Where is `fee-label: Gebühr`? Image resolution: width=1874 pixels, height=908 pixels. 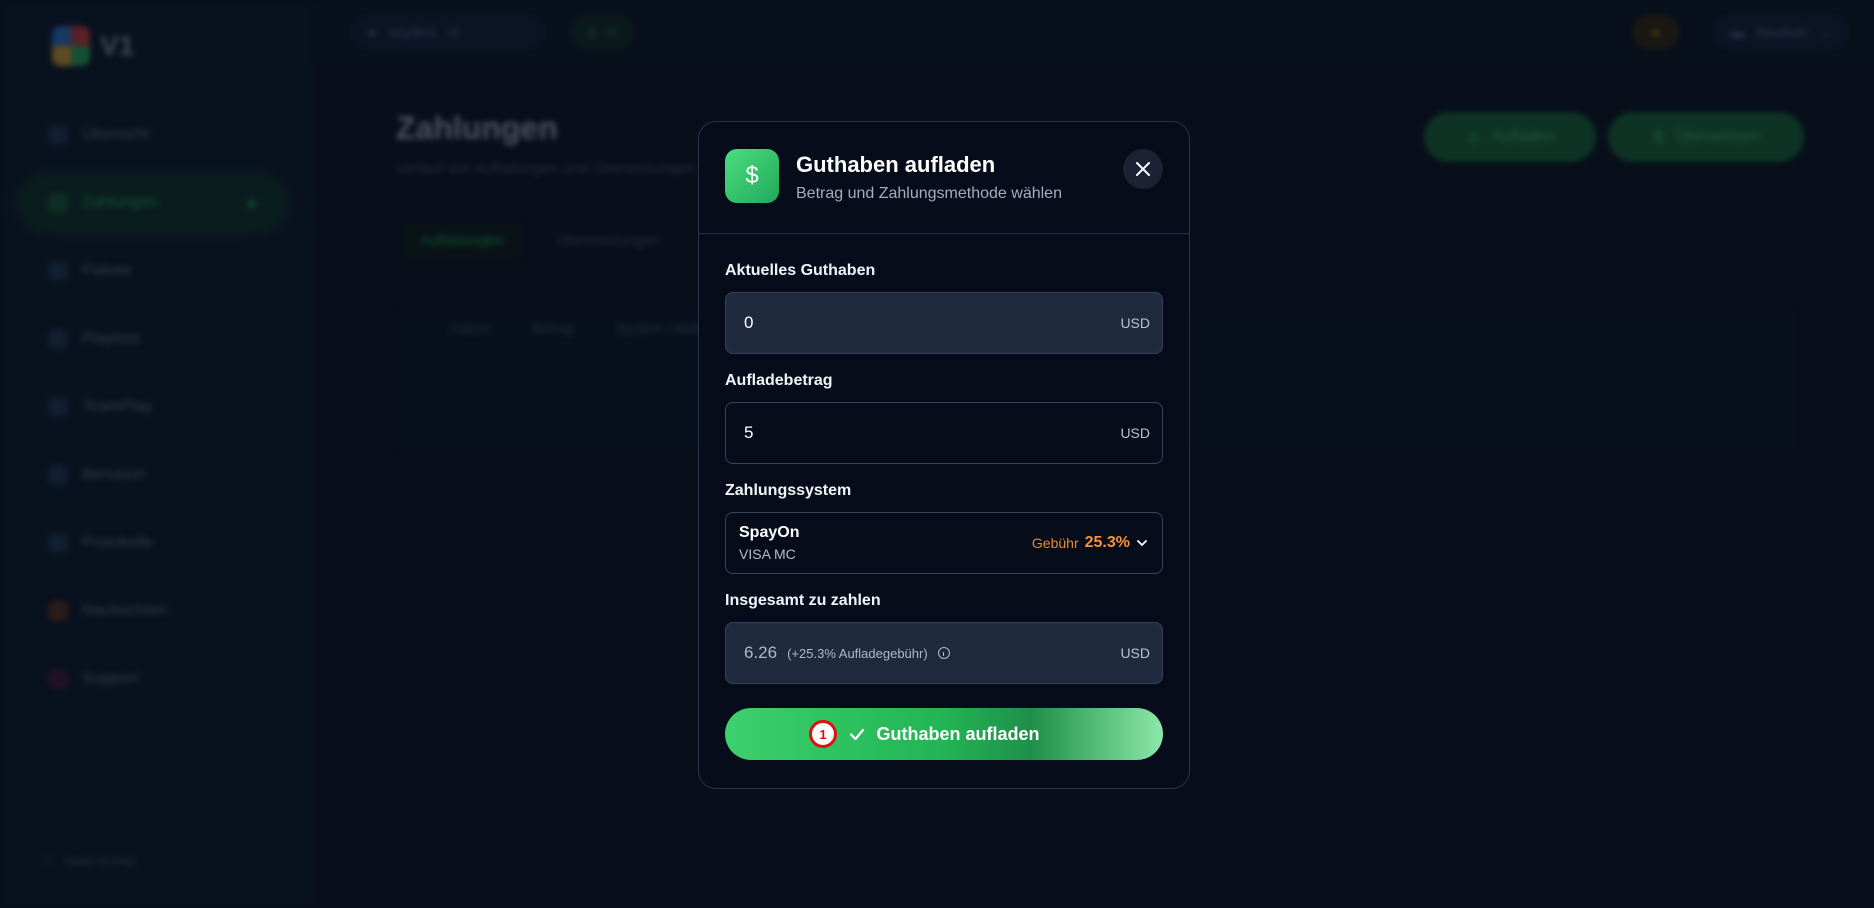
fee-label: Gebühr is located at coordinates (1055, 543).